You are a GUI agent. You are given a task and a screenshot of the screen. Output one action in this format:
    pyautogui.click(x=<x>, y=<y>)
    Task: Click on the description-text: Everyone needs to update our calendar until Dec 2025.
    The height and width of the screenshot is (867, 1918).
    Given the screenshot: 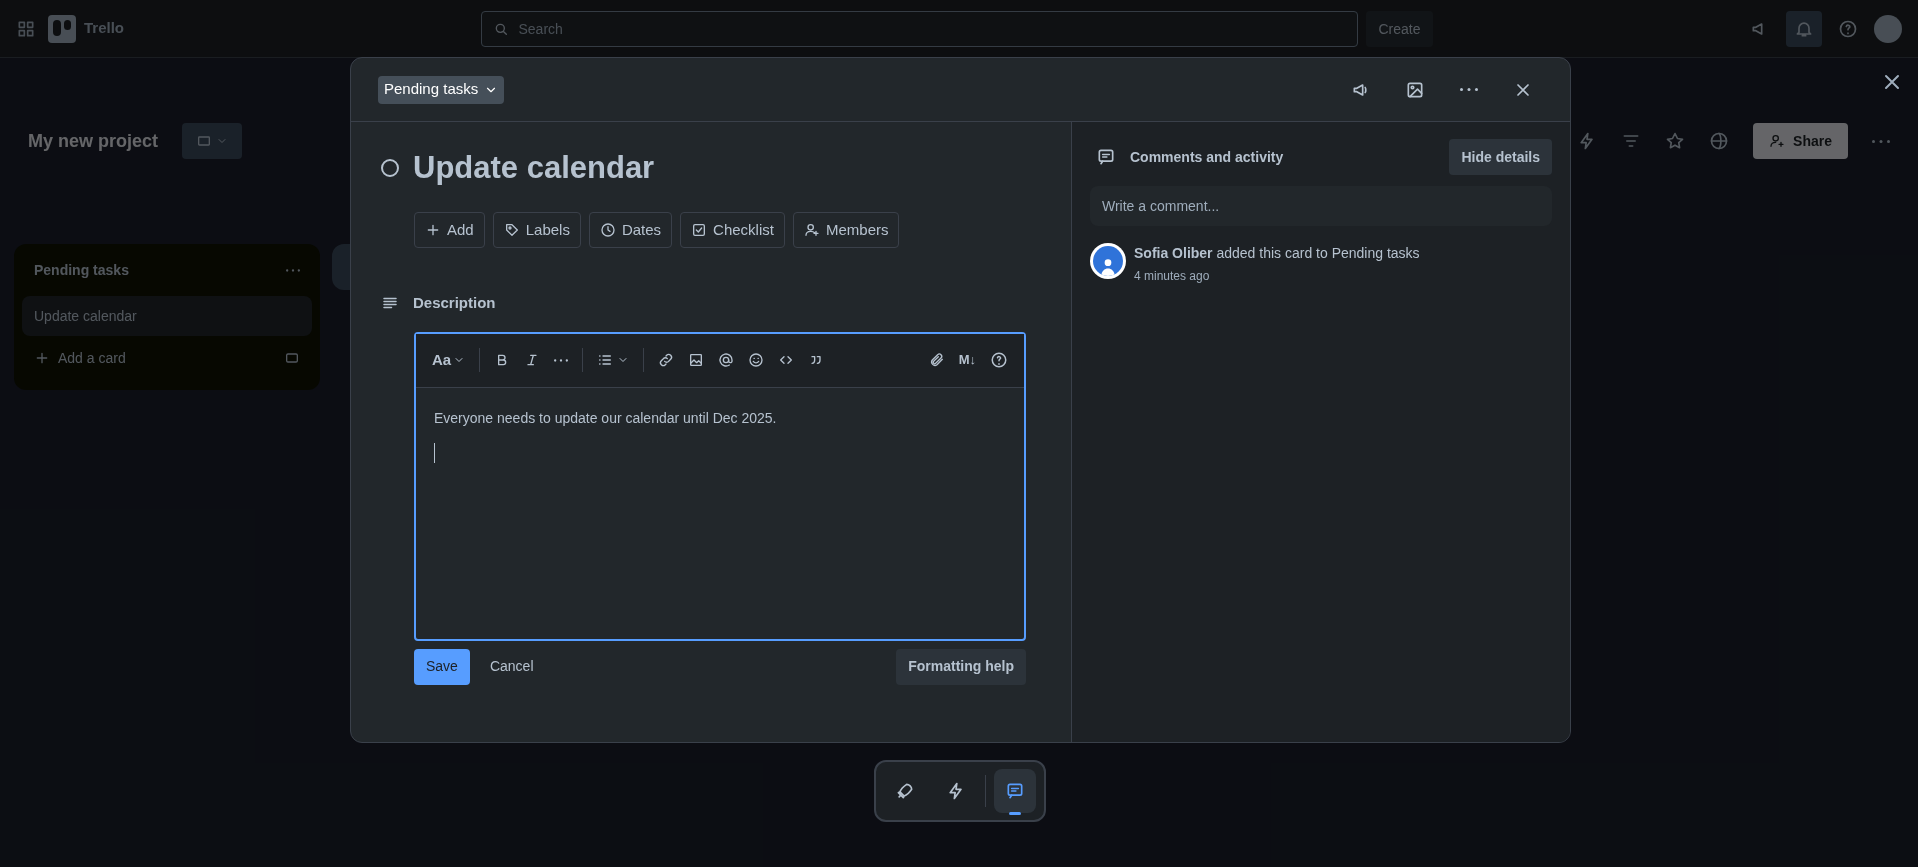 What is the action you would take?
    pyautogui.click(x=720, y=418)
    